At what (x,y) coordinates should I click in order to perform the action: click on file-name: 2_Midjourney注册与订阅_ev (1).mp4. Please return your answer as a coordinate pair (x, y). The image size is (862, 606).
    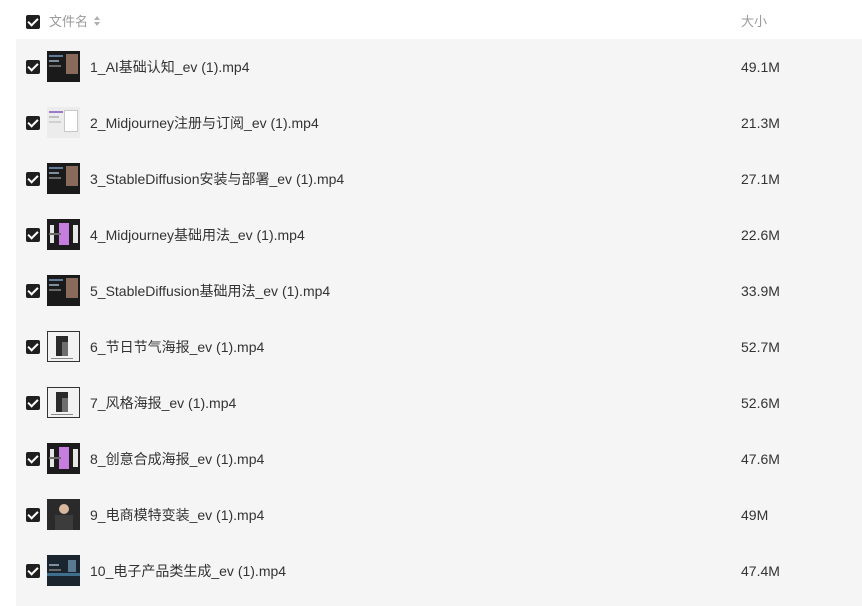
    Looking at the image, I should click on (204, 123).